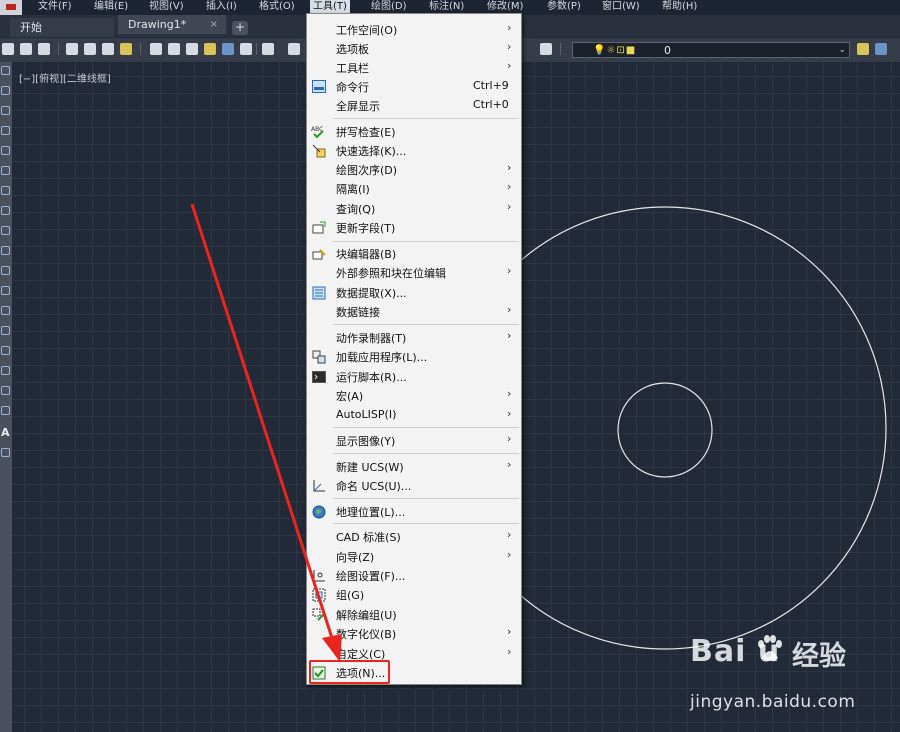  Describe the element at coordinates (790, 674) in the screenshot. I see `baidu-jingyan-watermark: Bai u 经验 jingyan.baidu.com` at that location.